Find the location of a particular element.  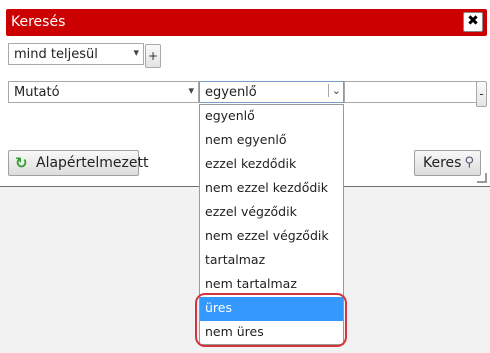

reset-button: ↻ Alapértelmezett is located at coordinates (78, 163).